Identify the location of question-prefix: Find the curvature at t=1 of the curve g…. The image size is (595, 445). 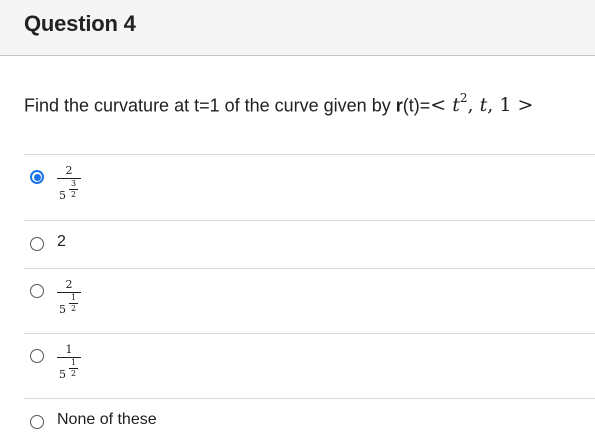
(210, 105).